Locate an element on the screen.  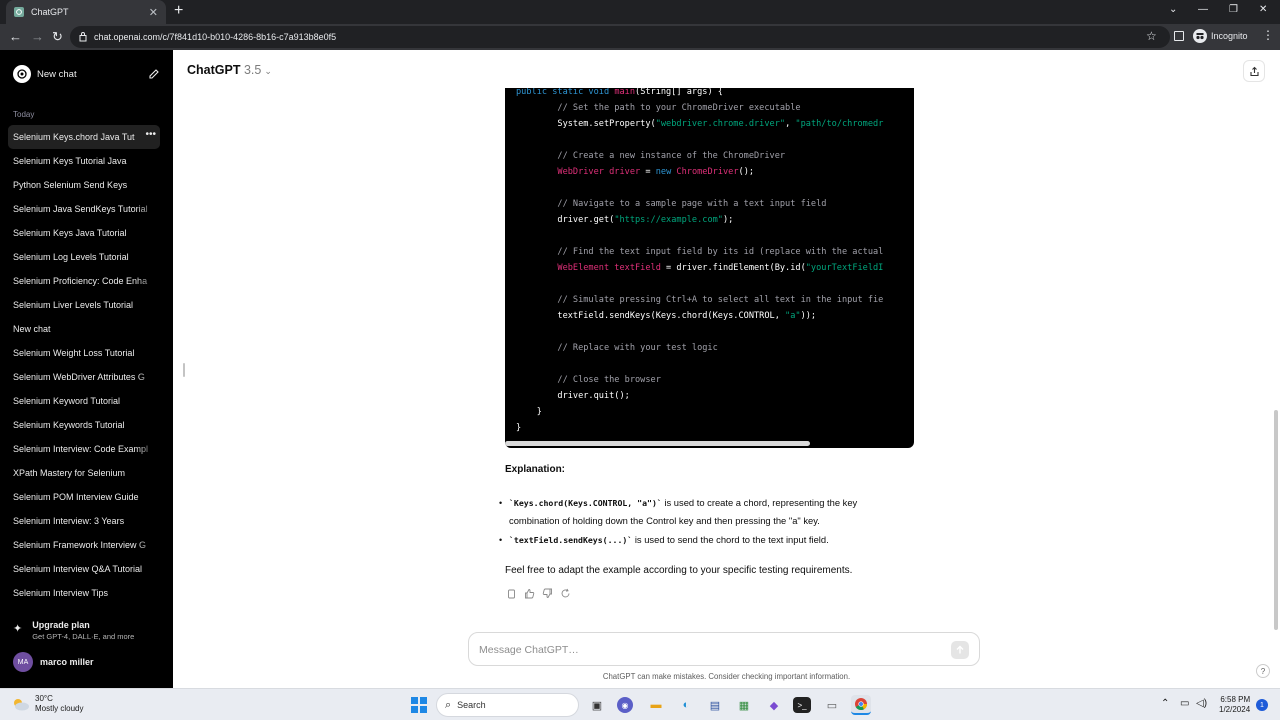
history-item: Selenium Keywords Tutorial is located at coordinates (84, 425).